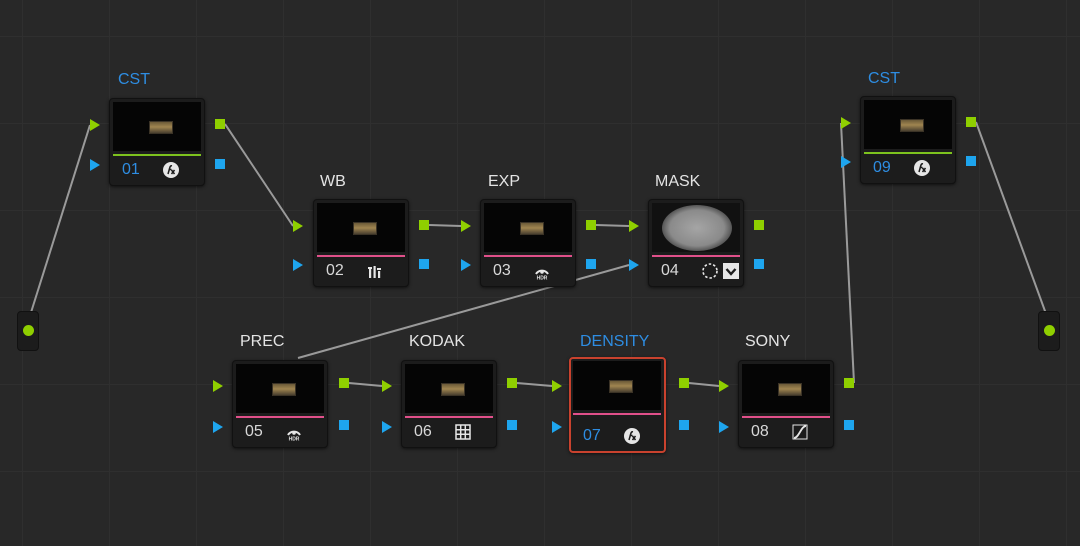  Describe the element at coordinates (684, 383) in the screenshot. I see `node-07-rgb-output` at that location.